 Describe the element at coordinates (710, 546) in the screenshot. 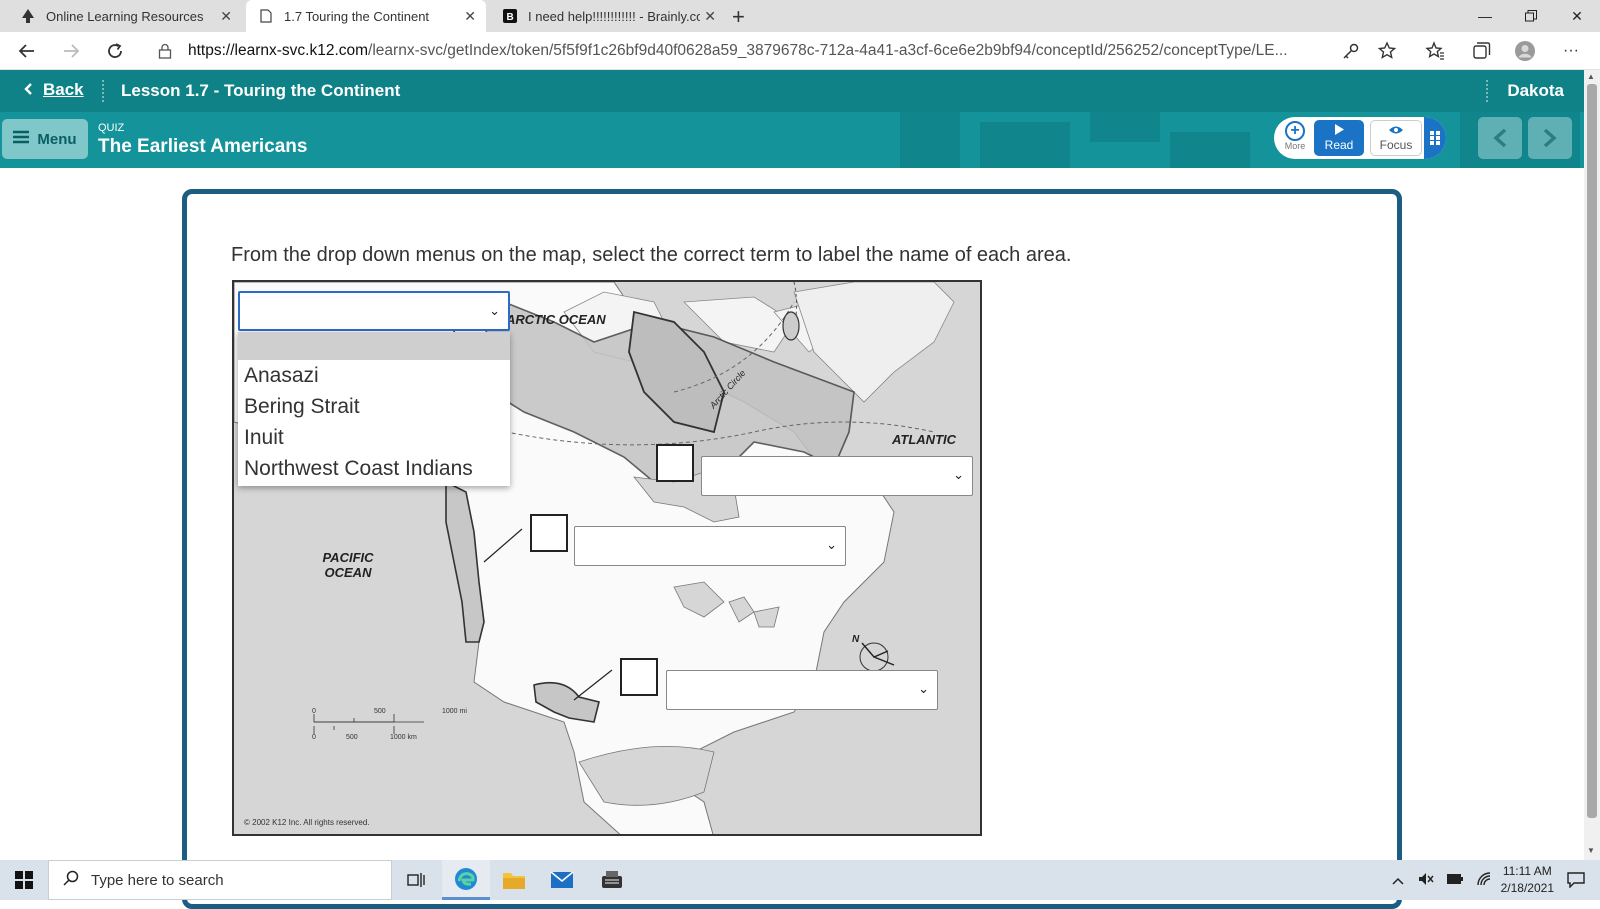

I see `answer-select-3: ⌄` at that location.